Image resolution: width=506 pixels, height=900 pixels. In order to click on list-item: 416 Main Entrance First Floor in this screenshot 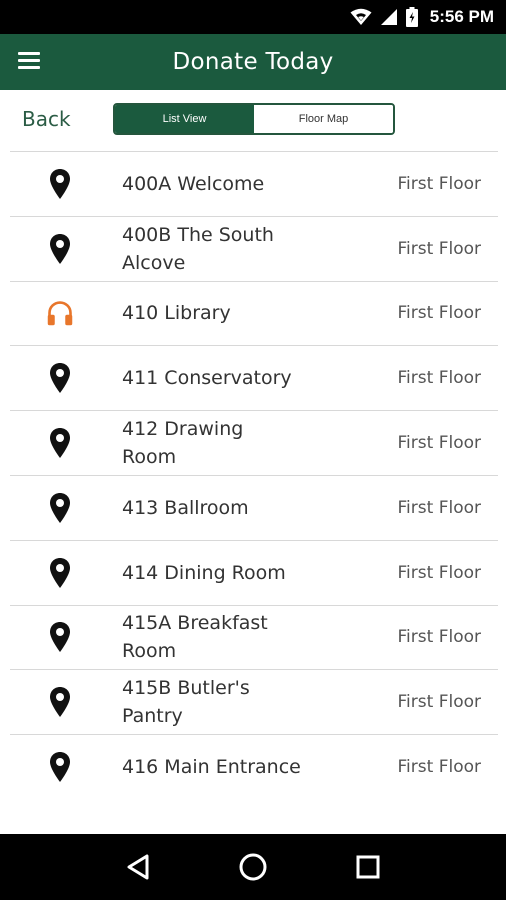, I will do `click(254, 766)`.